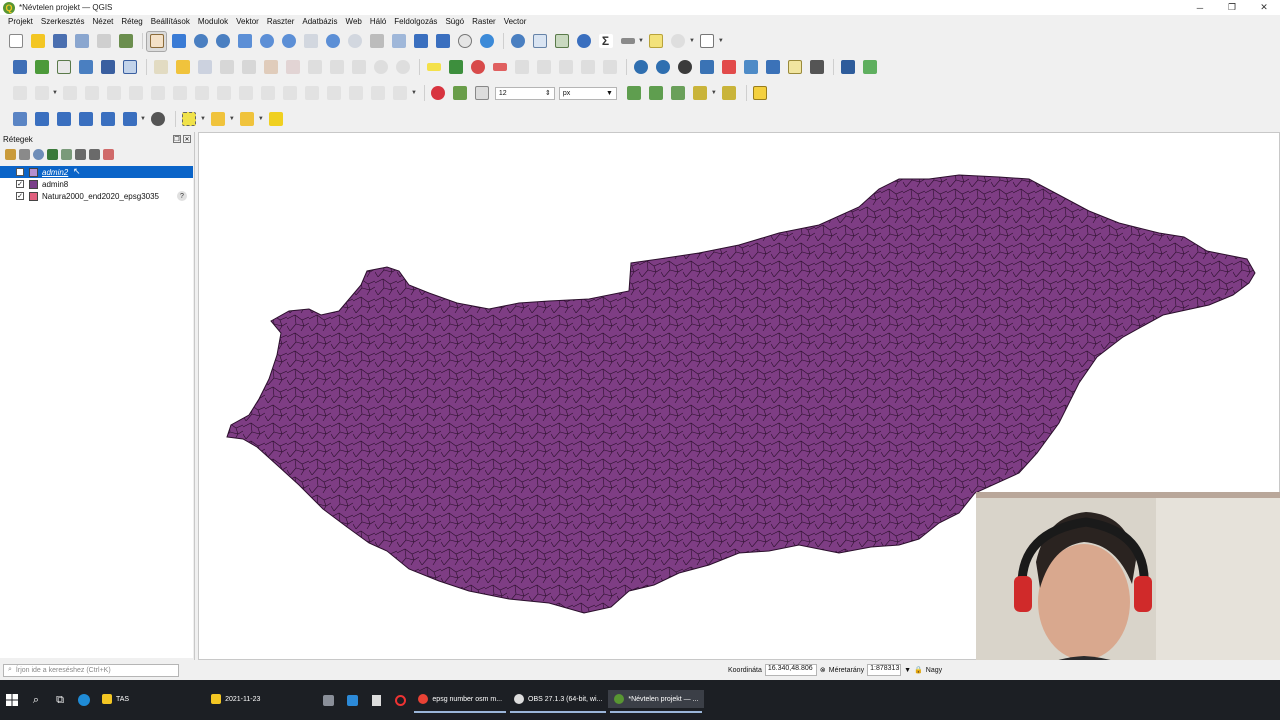 The image size is (1280, 720). I want to click on zoom-in-button, so click(200, 41).